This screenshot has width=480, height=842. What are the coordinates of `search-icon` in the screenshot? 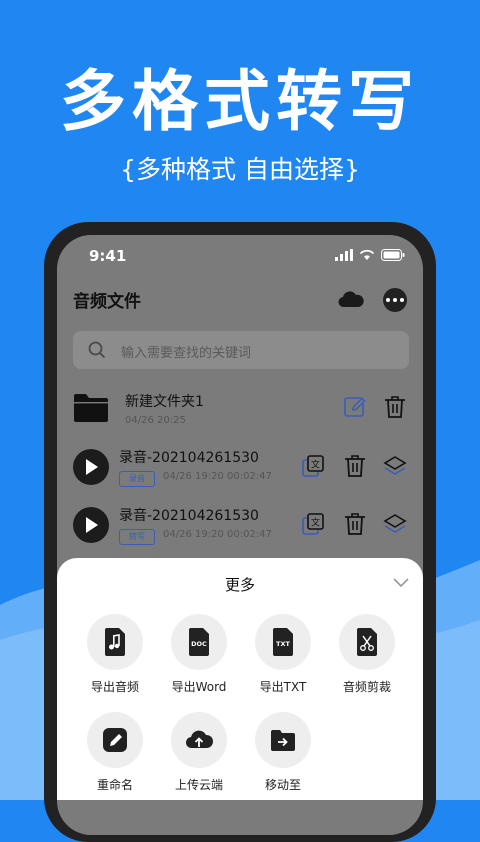 It's located at (97, 350).